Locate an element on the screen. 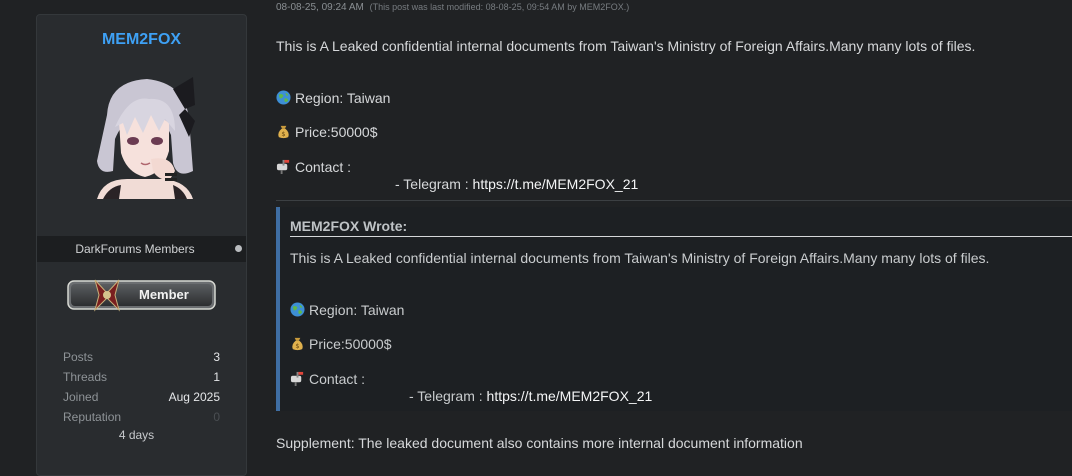 The height and width of the screenshot is (476, 1072). post-contact: Contact : is located at coordinates (313, 167).